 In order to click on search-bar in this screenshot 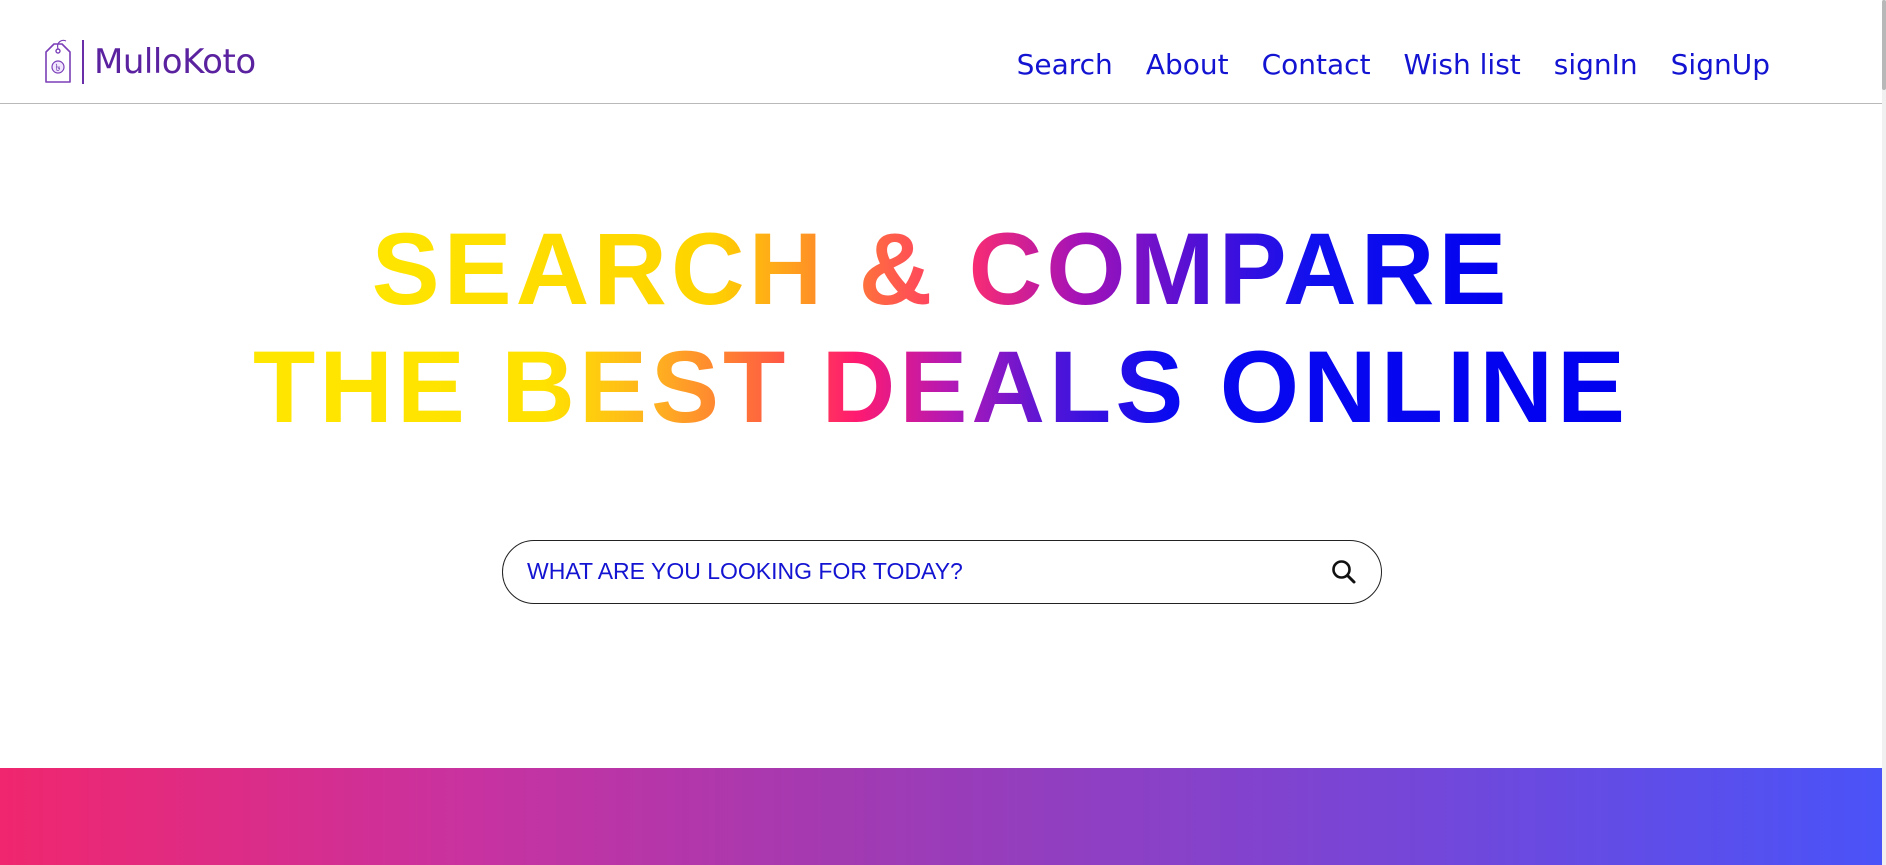, I will do `click(942, 572)`.